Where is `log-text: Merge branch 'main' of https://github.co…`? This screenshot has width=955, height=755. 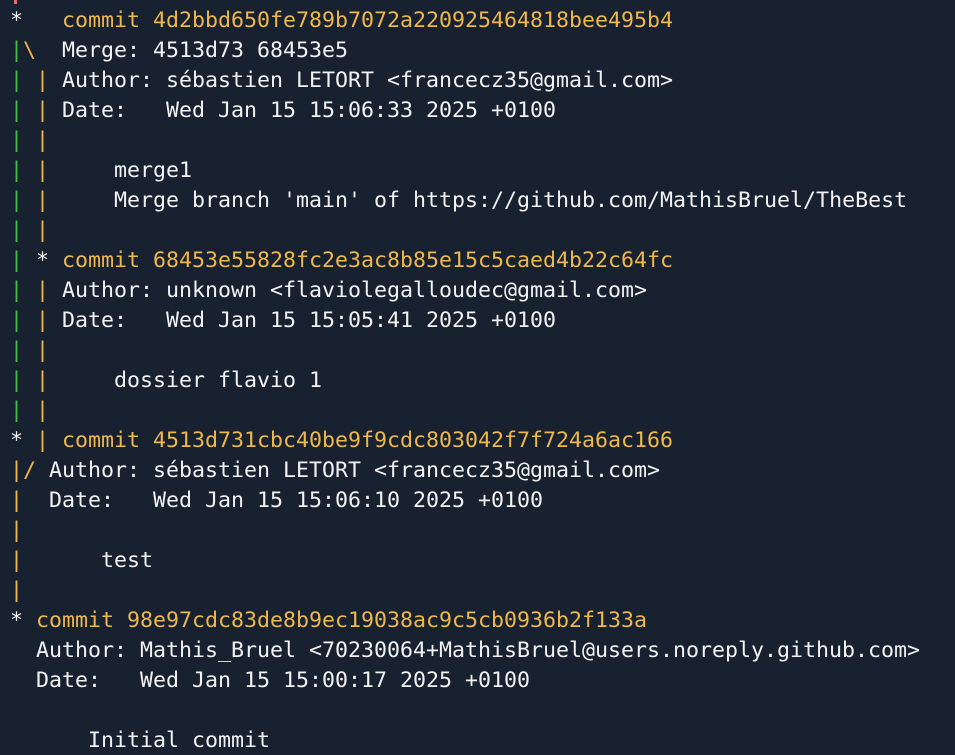 log-text: Merge branch 'main' of https://github.co… is located at coordinates (485, 200).